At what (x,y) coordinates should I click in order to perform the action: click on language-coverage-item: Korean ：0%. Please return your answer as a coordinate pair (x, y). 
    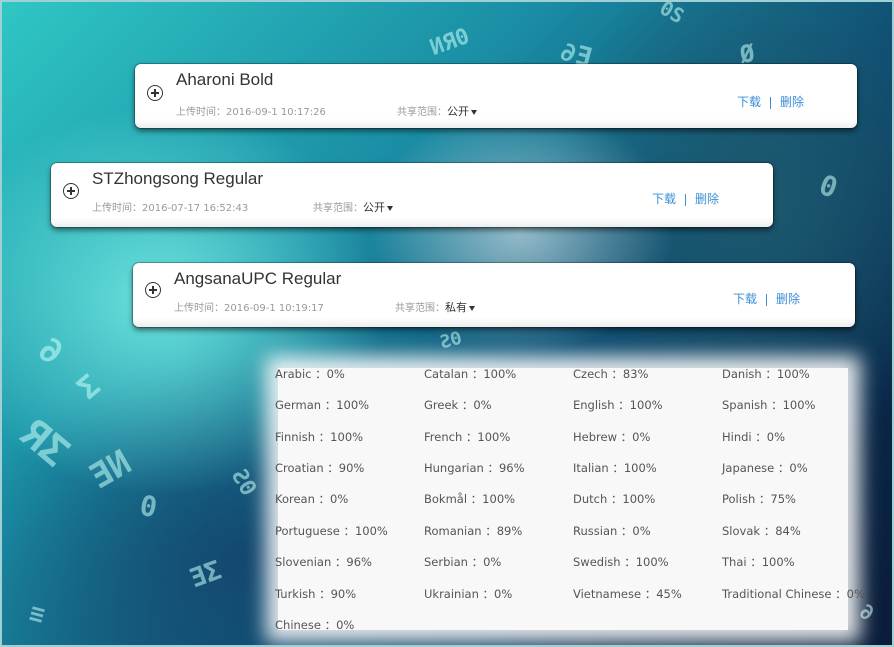
    Looking at the image, I should click on (312, 499).